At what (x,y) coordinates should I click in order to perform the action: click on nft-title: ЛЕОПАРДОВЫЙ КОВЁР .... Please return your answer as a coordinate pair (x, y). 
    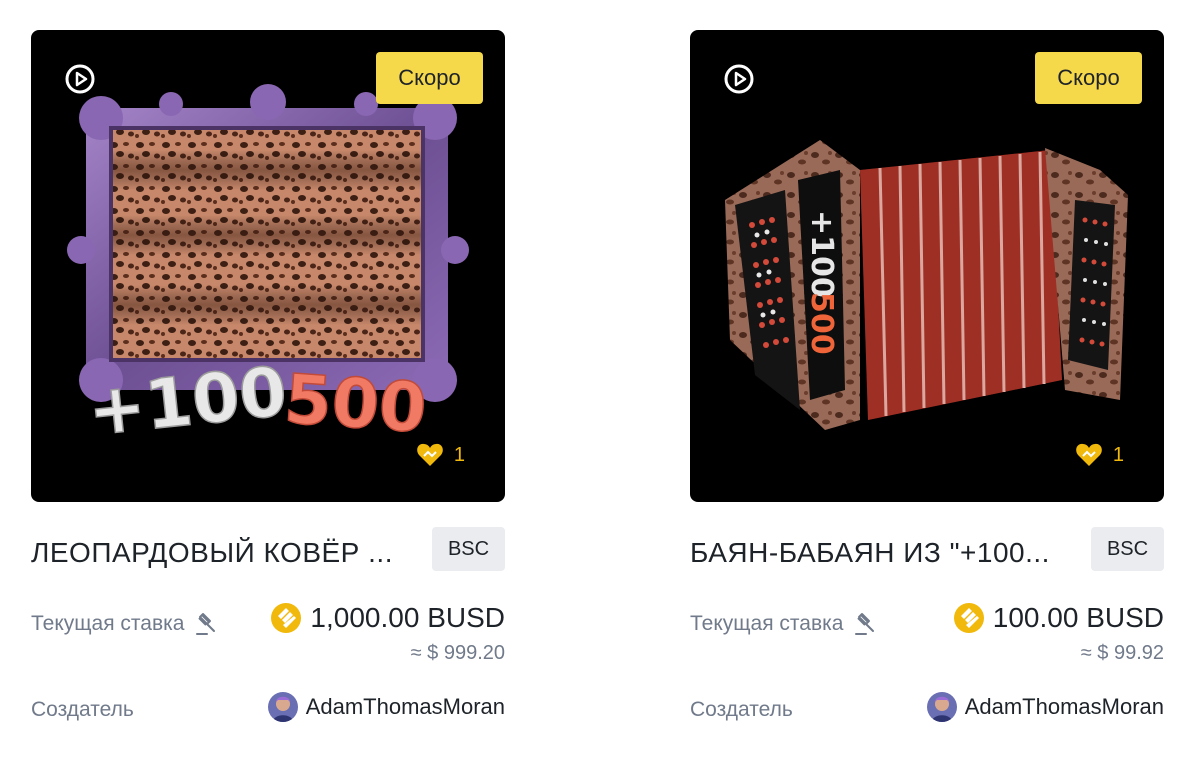
    Looking at the image, I should click on (221, 553).